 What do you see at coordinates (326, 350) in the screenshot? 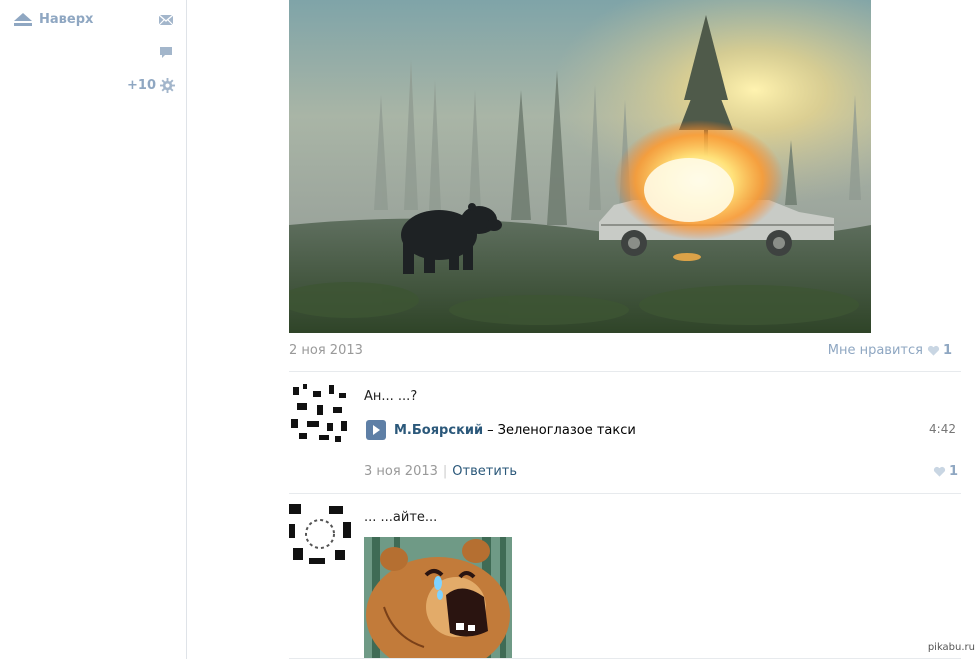
I see `post-date: 2 ноя 2013` at bounding box center [326, 350].